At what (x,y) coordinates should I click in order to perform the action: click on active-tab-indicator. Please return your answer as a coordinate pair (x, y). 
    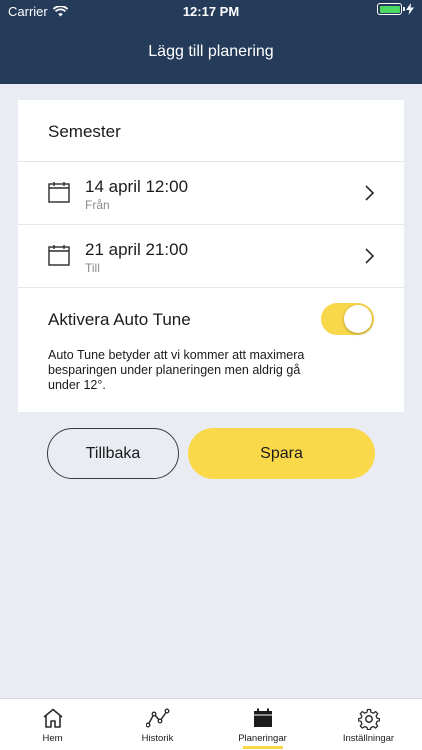
    Looking at the image, I should click on (263, 747).